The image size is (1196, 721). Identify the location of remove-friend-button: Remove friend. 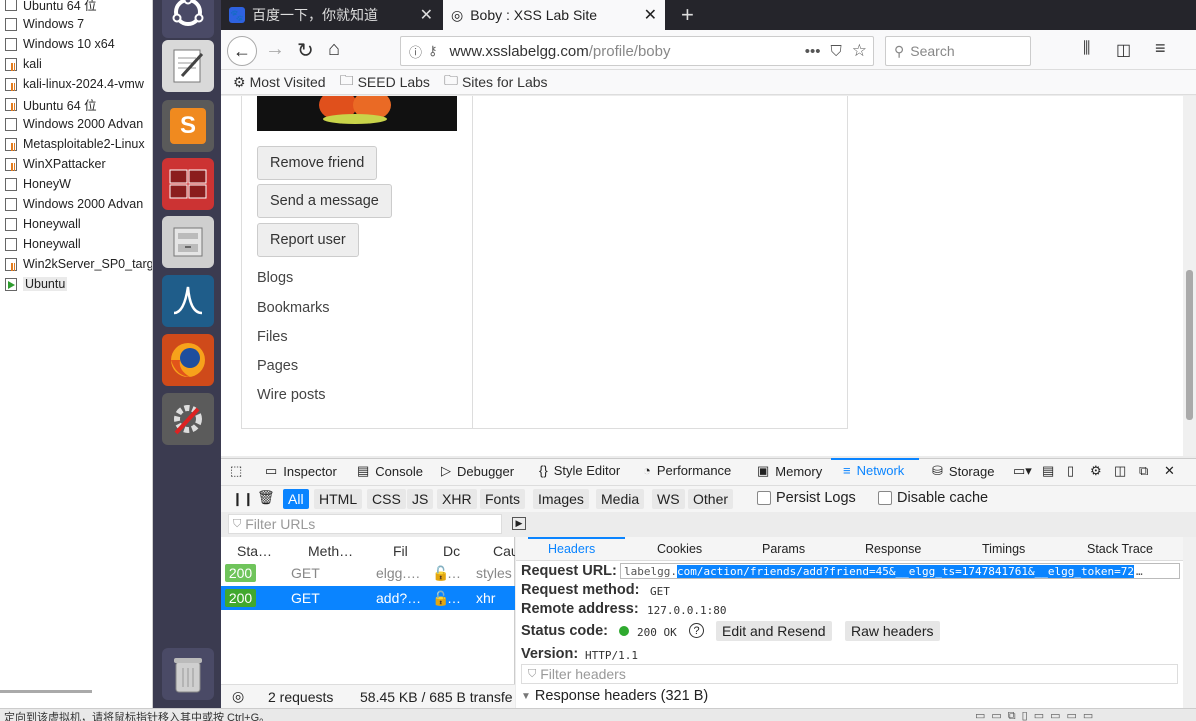
(317, 163).